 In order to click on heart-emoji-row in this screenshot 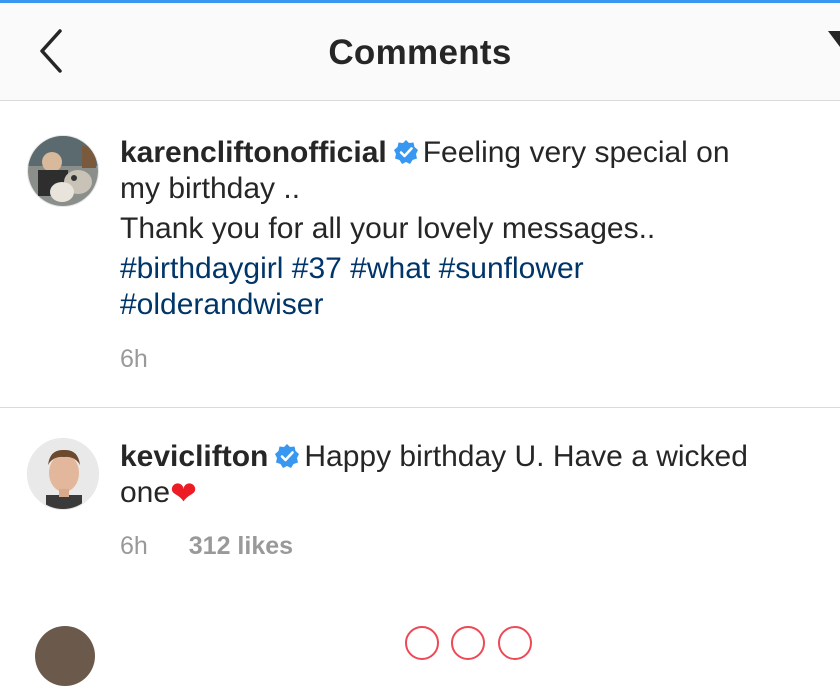, I will do `click(472, 645)`.